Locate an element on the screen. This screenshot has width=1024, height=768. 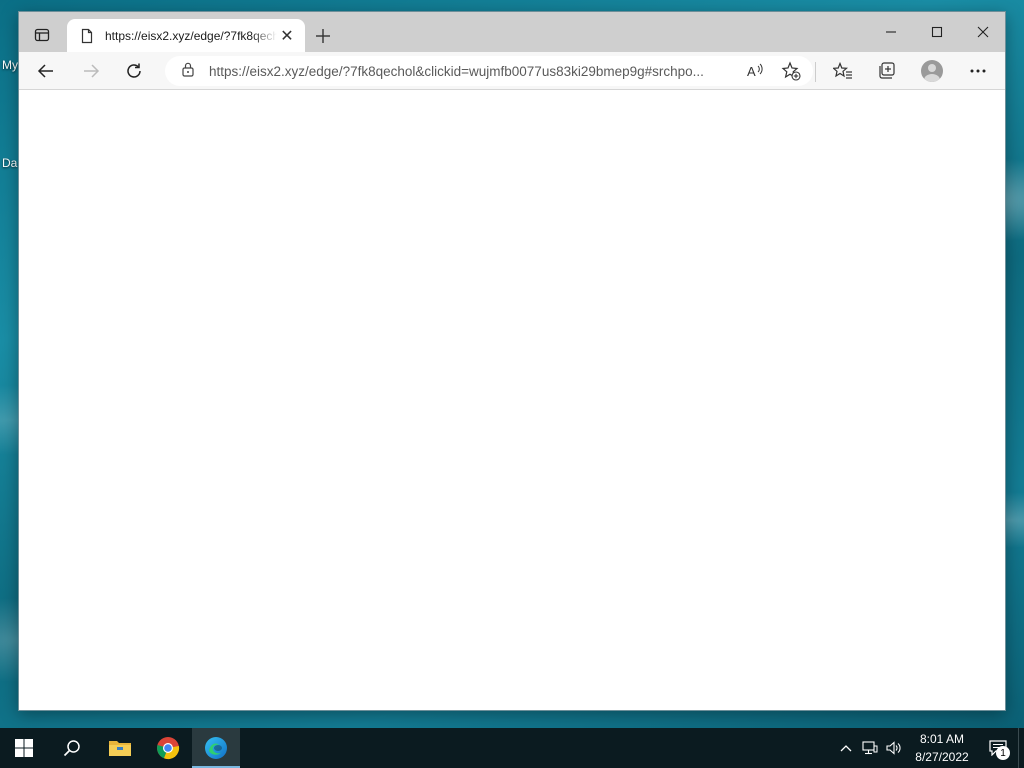
network-icon is located at coordinates (870, 748).